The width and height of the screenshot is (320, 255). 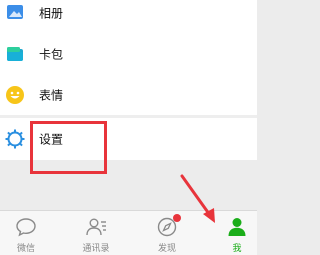 I want to click on person-icon, so click(x=237, y=227).